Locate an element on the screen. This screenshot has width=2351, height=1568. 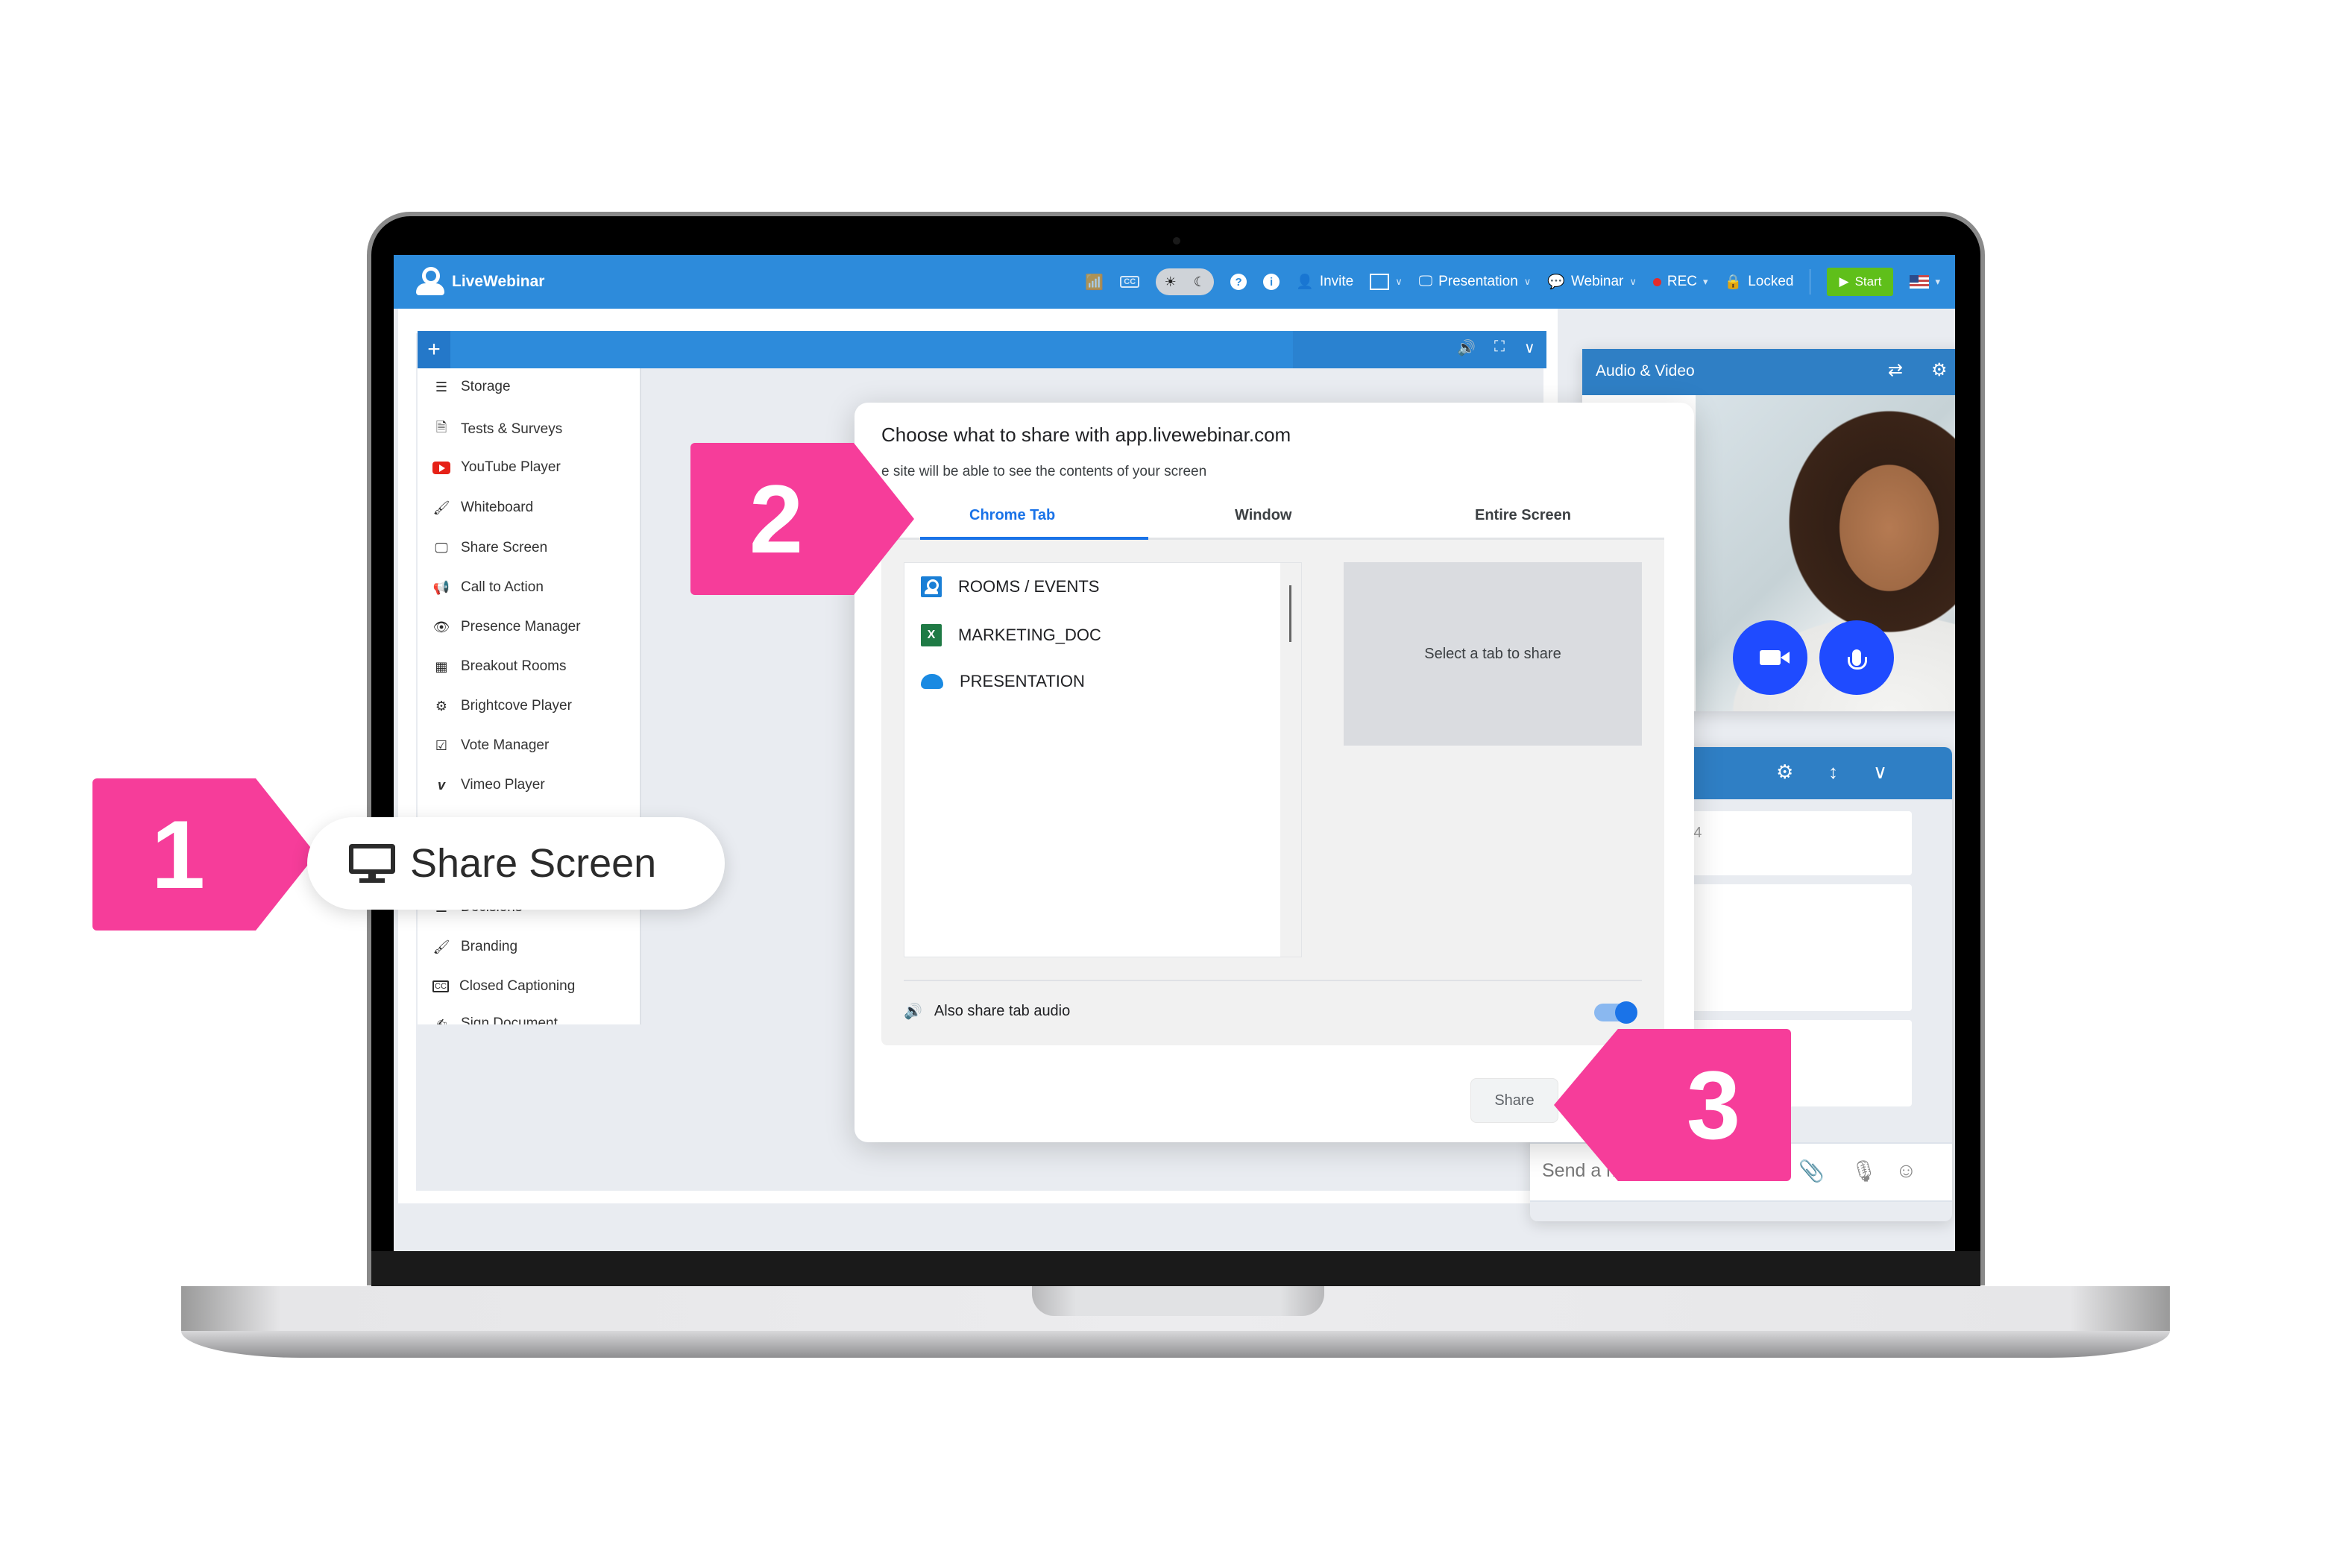
sidebar-item-vote-manager: ☑ Vote Manager is located at coordinates (491, 745).